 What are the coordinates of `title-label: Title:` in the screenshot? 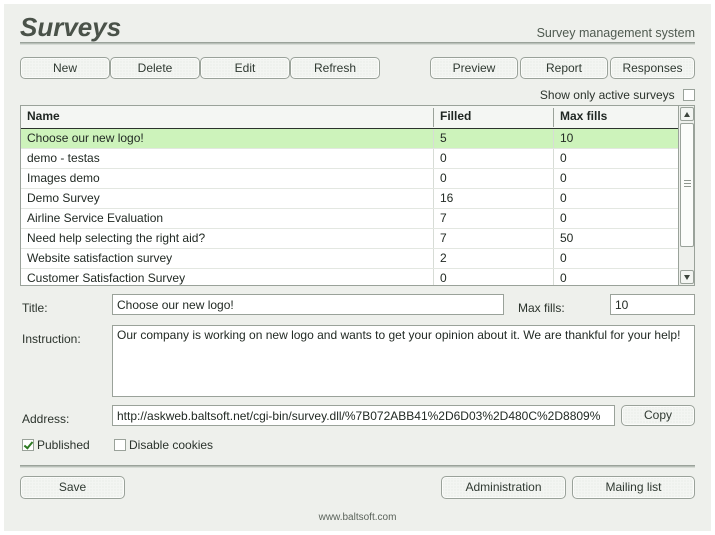 It's located at (35, 308).